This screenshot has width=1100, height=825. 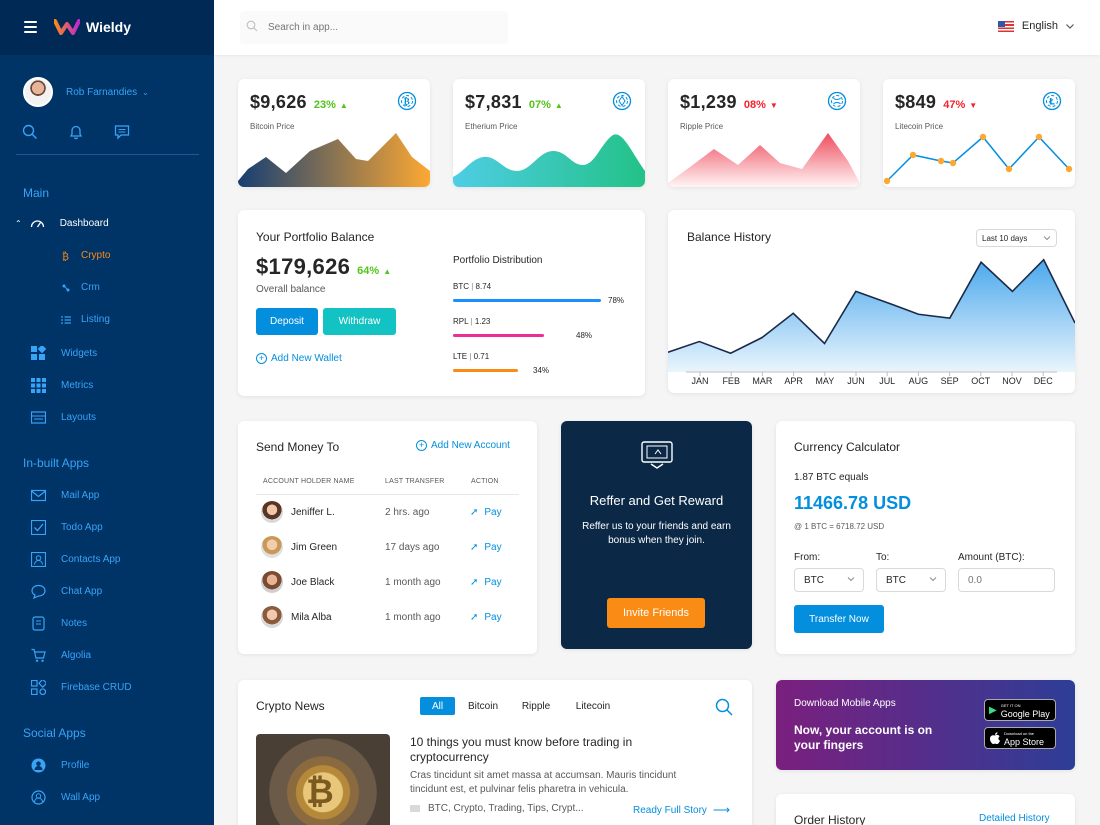 I want to click on sidebar-item-contacts-app: Contacts App, so click(x=75, y=559).